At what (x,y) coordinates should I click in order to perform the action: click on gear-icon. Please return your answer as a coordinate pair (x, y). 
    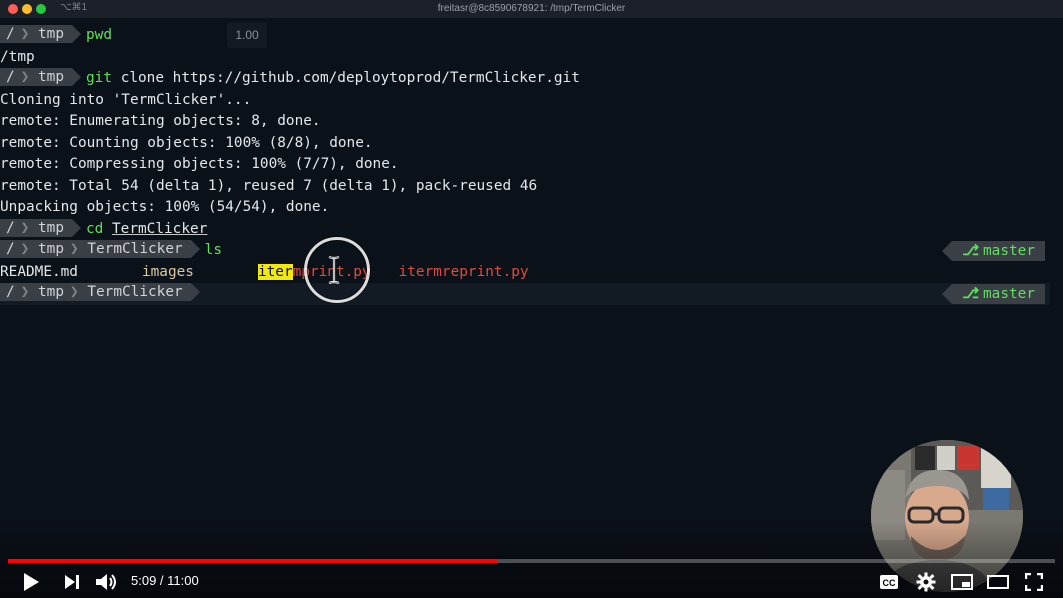
    Looking at the image, I should click on (926, 582).